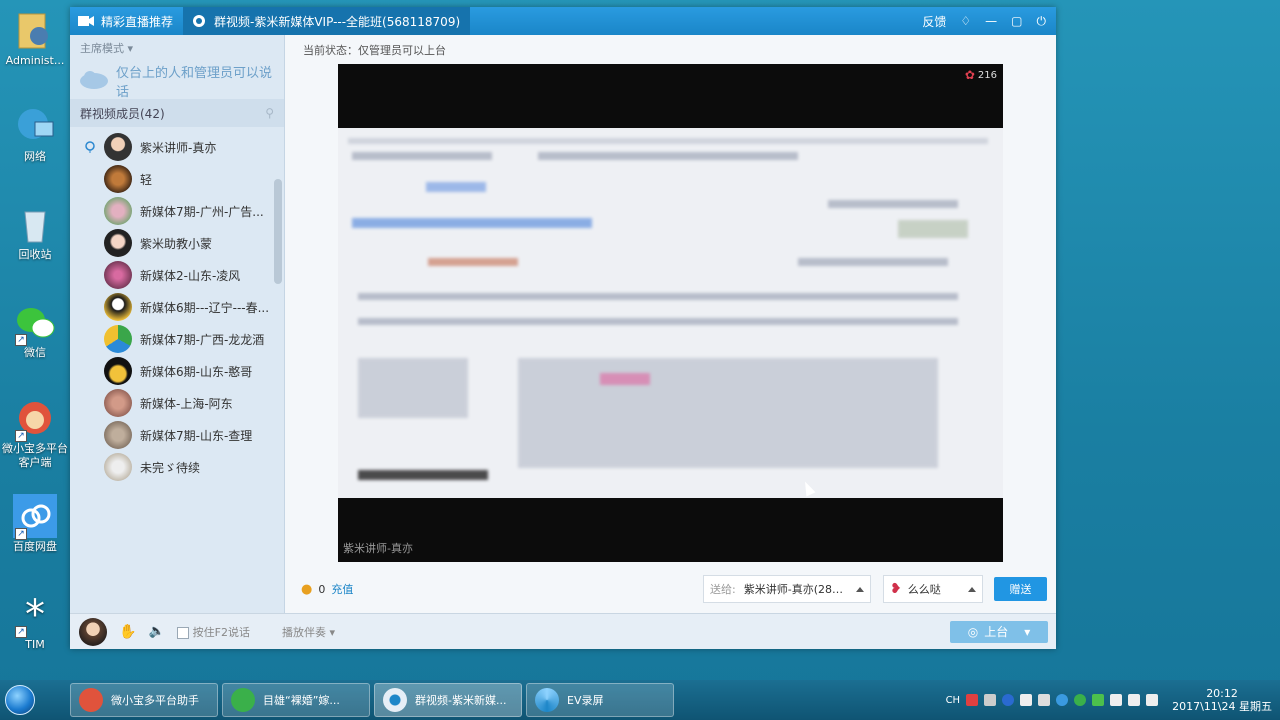 This screenshot has height=720, width=1280. What do you see at coordinates (934, 21) in the screenshot?
I see `feedback-button: 反馈` at bounding box center [934, 21].